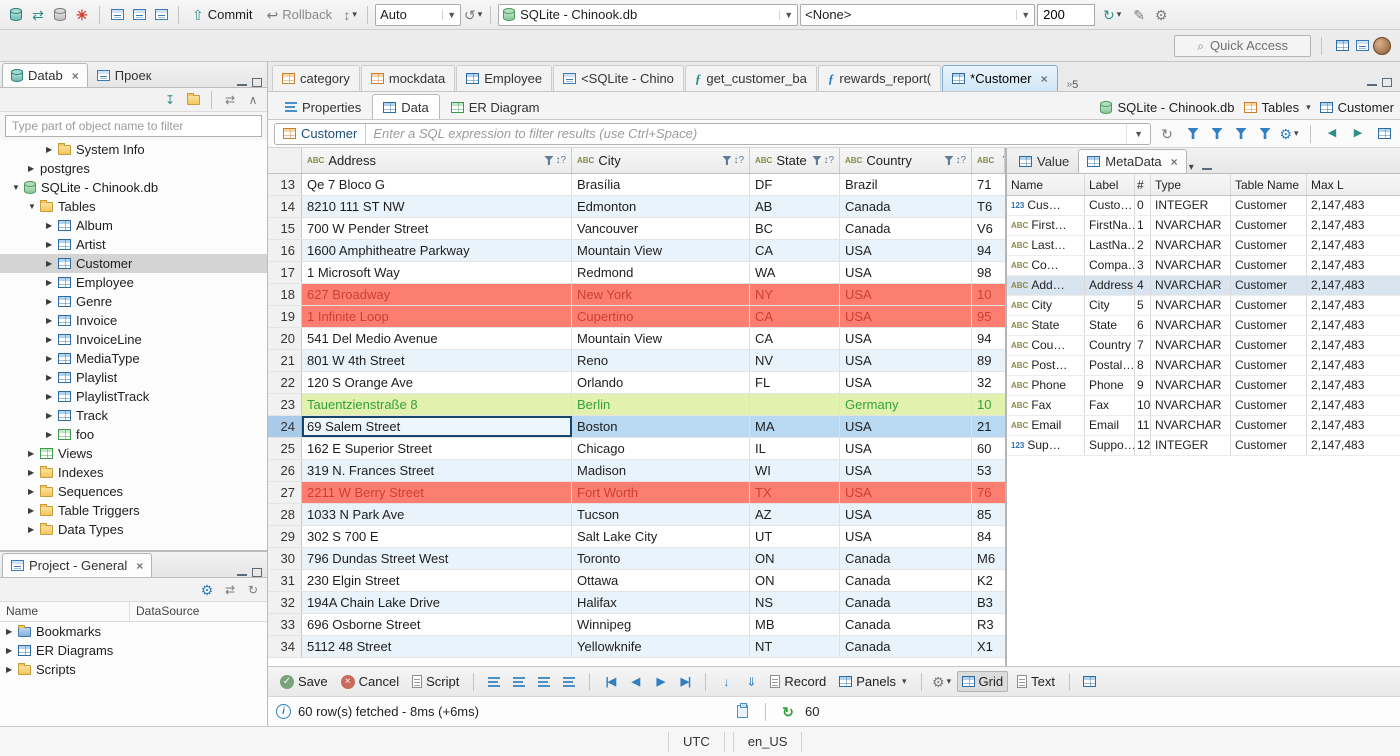 This screenshot has height=756, width=1400. What do you see at coordinates (795, 602) in the screenshot?
I see `table-cell: NS` at bounding box center [795, 602].